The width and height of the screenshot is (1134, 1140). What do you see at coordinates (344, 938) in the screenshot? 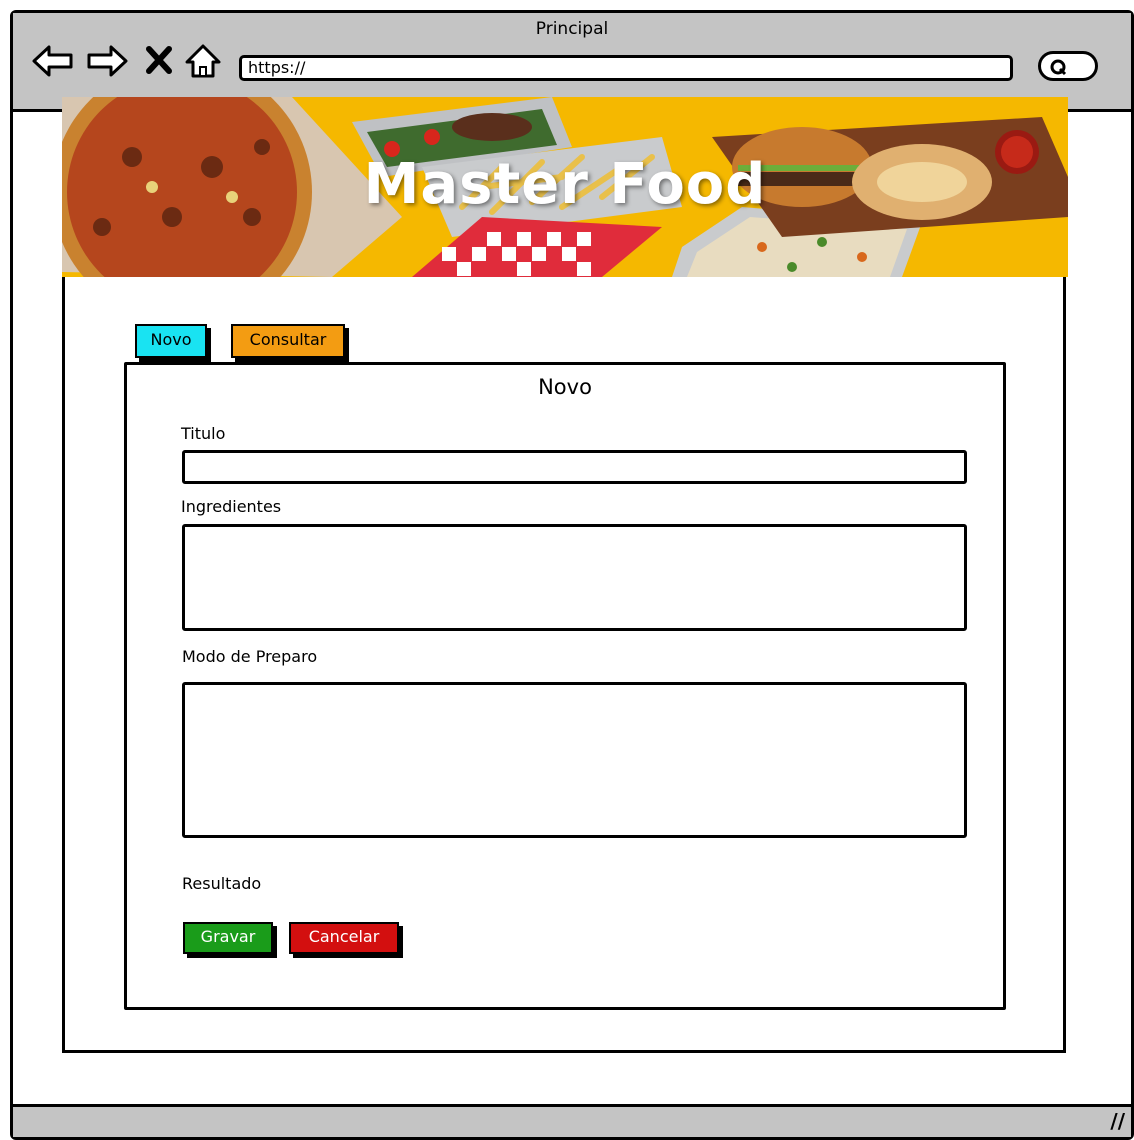
I see `cancelar-button: Cancelar` at bounding box center [344, 938].